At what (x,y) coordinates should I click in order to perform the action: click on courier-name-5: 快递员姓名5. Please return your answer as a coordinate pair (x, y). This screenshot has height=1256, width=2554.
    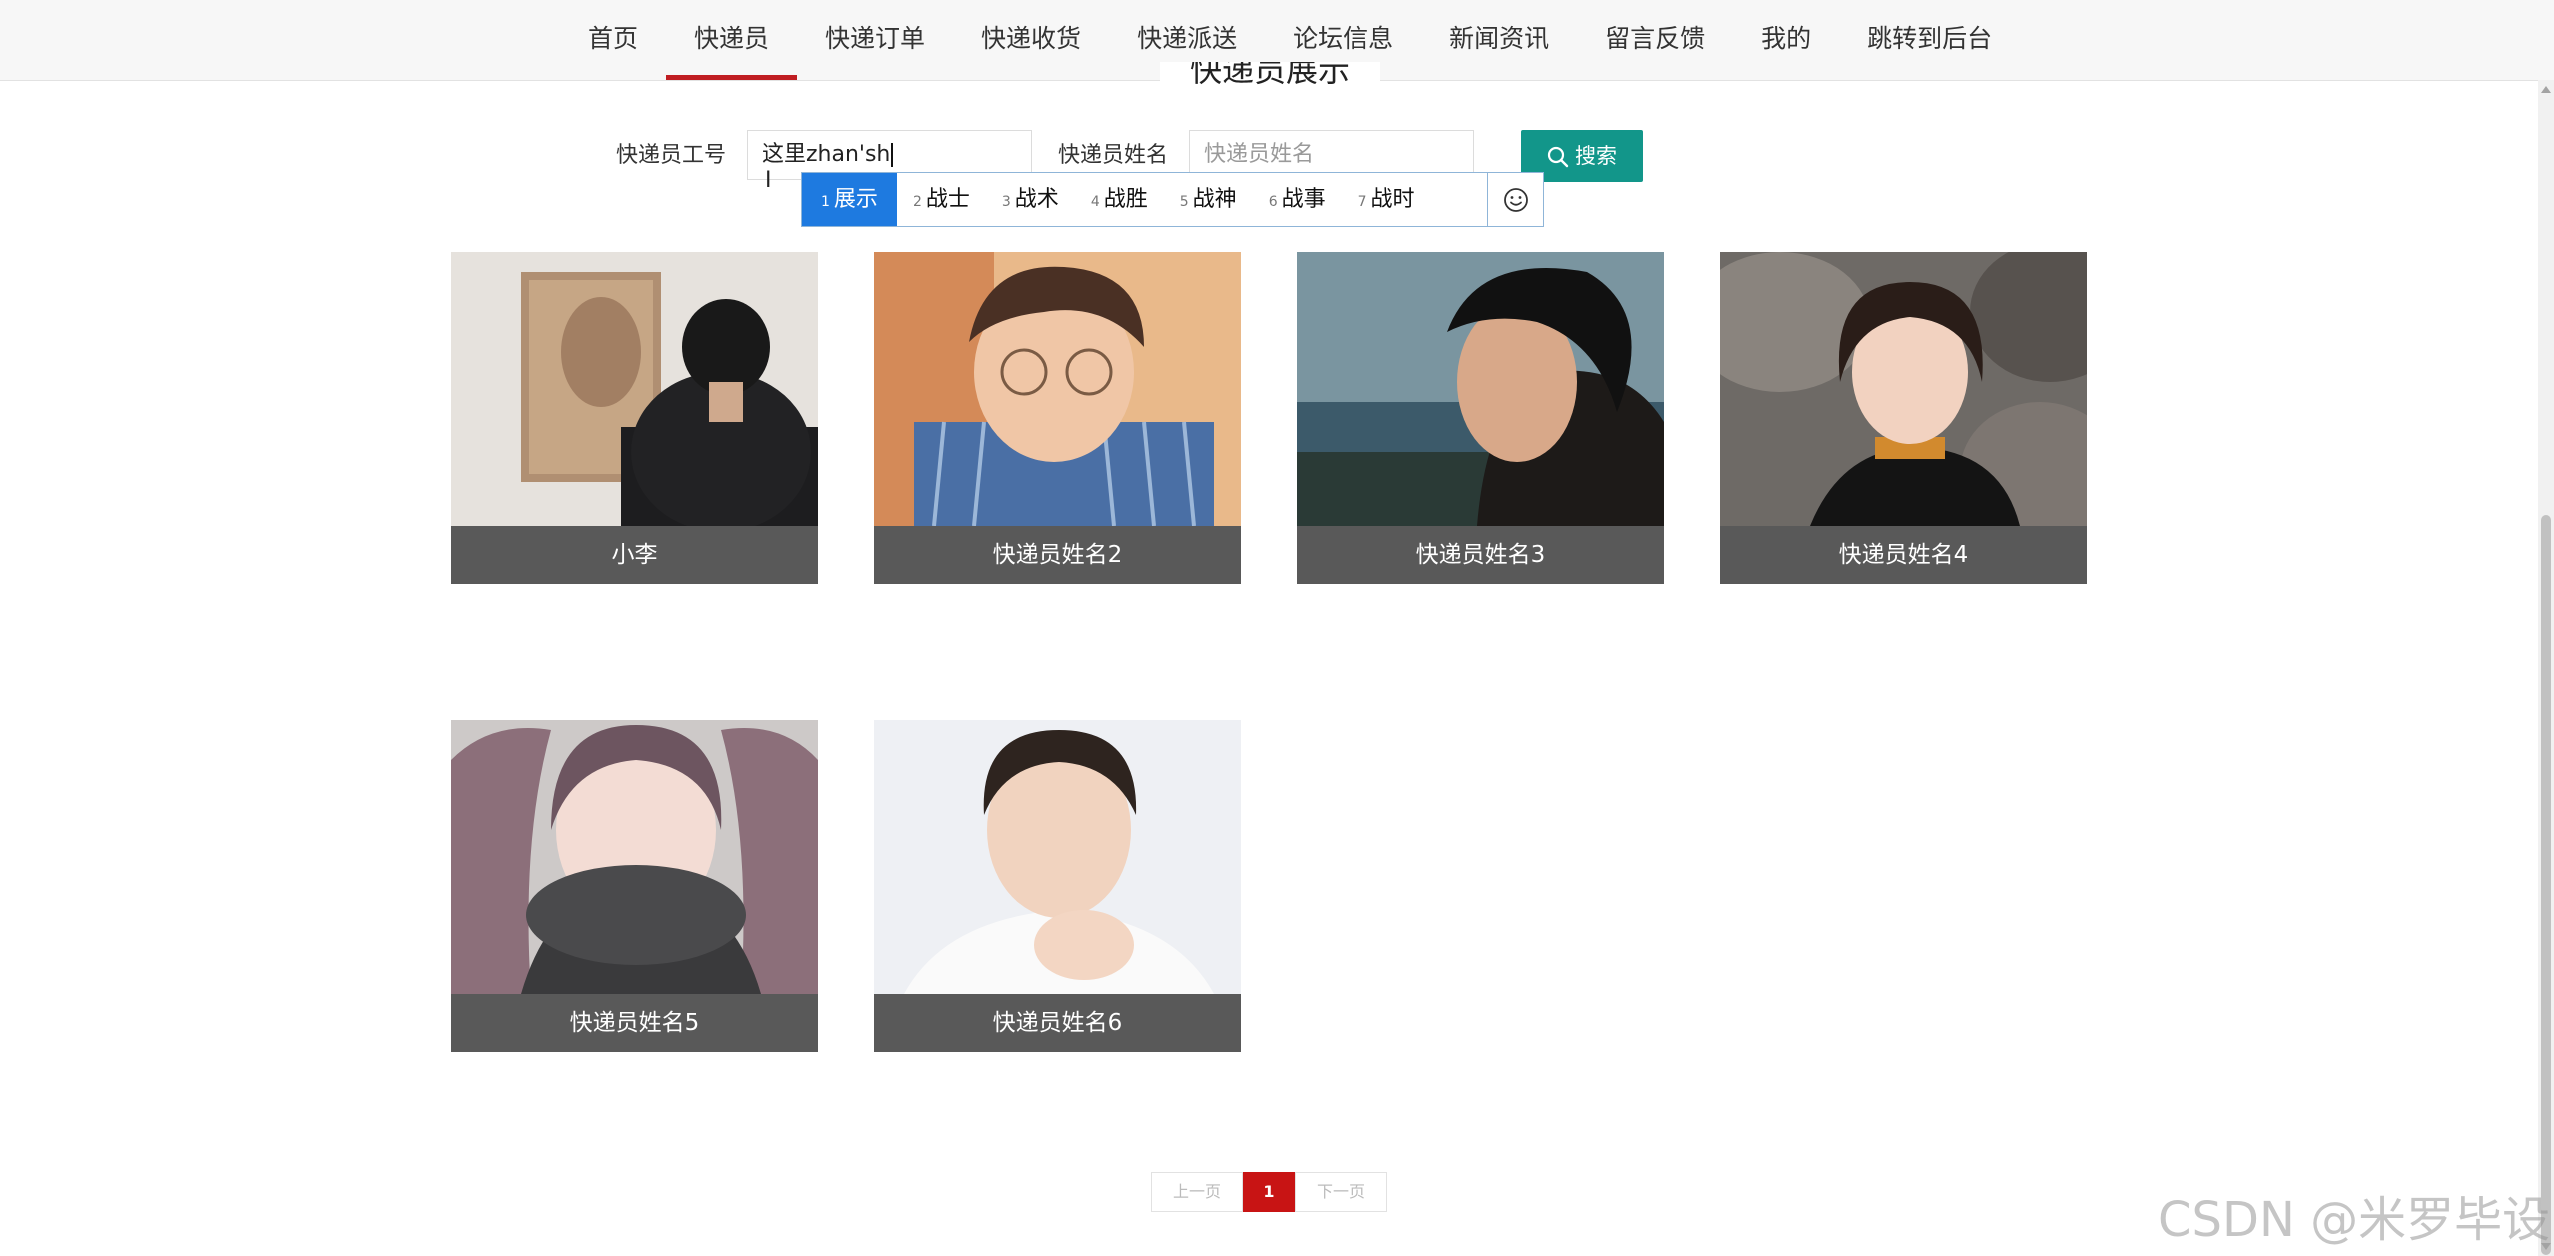
    Looking at the image, I should click on (634, 1023).